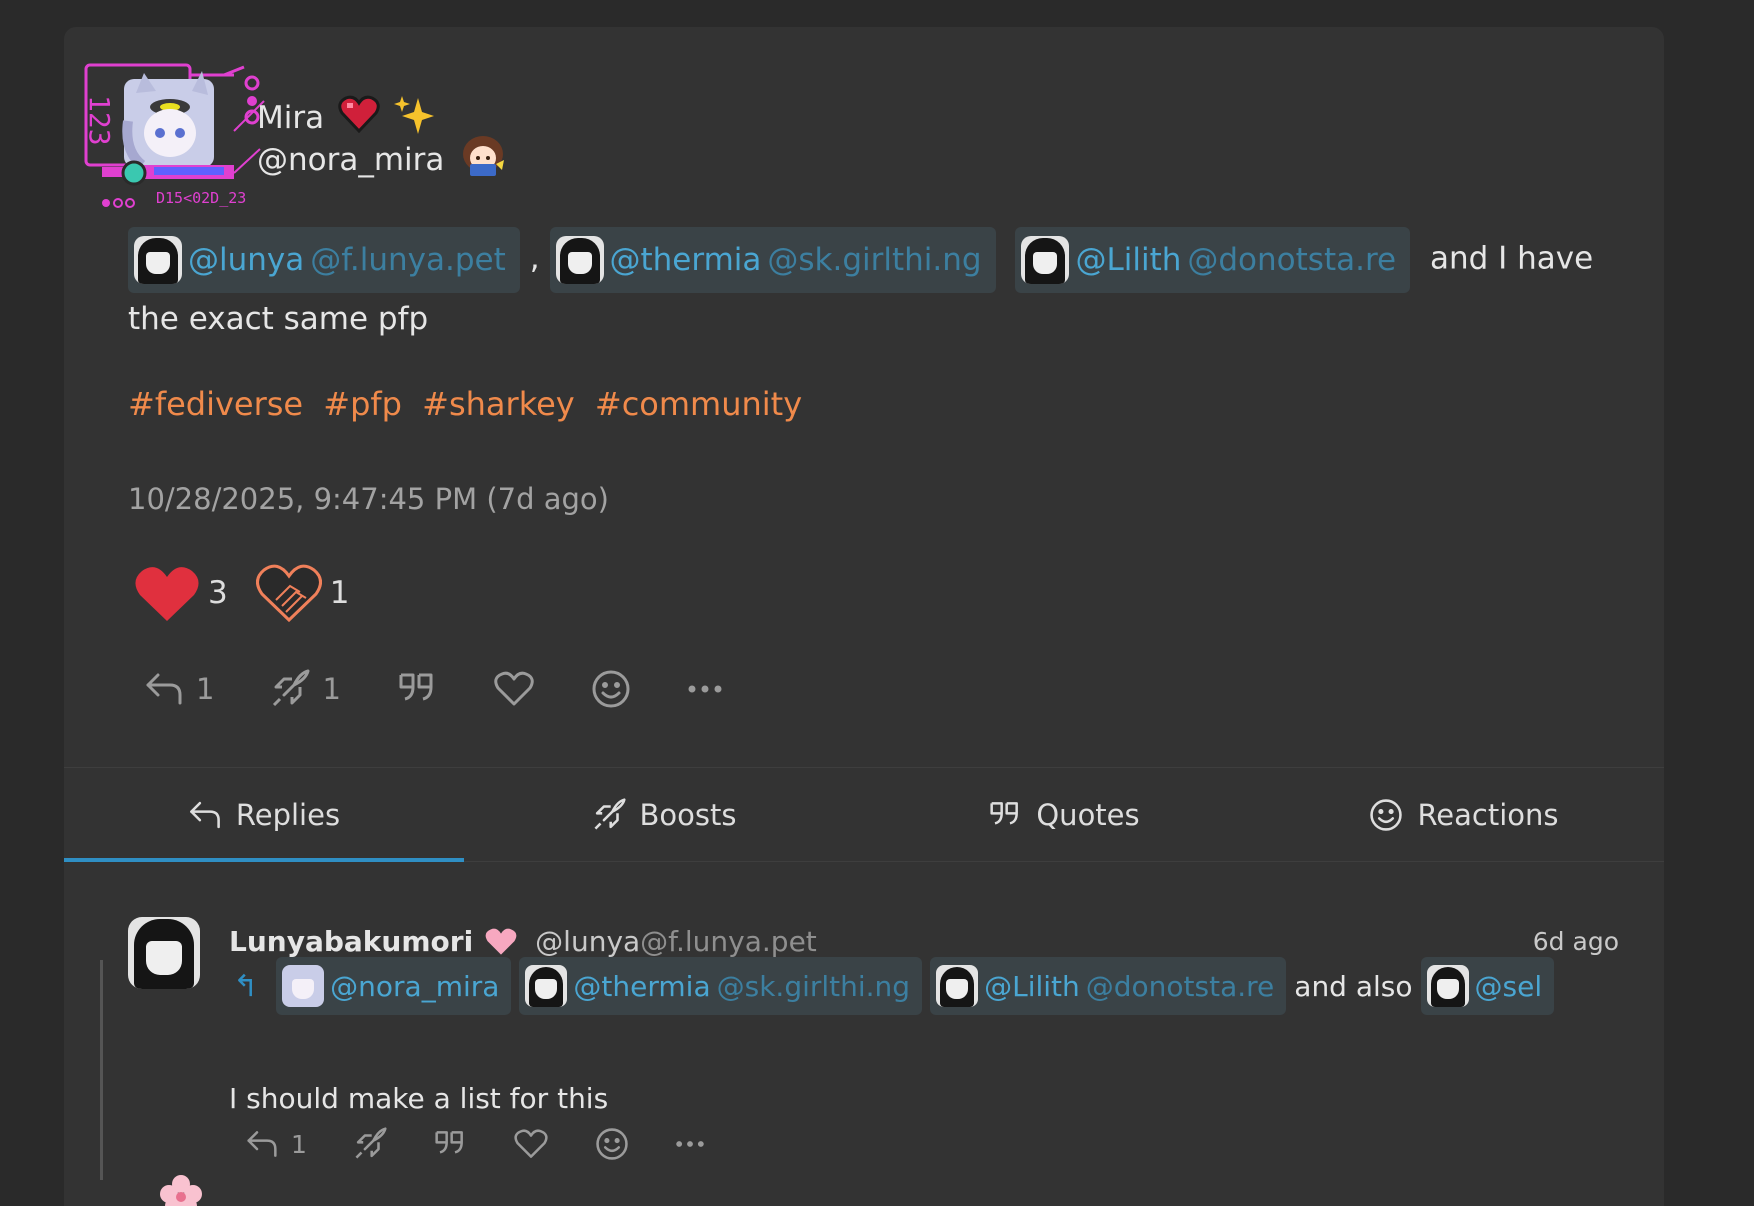  I want to click on author-info: Mira @nora_mira, so click(382, 137).